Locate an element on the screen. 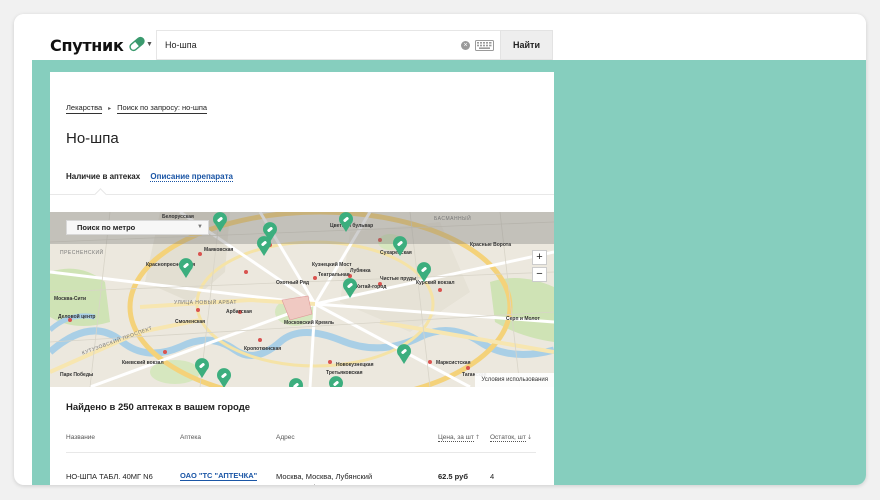 This screenshot has height=500, width=880. column-header-address: Адрес is located at coordinates (285, 437).